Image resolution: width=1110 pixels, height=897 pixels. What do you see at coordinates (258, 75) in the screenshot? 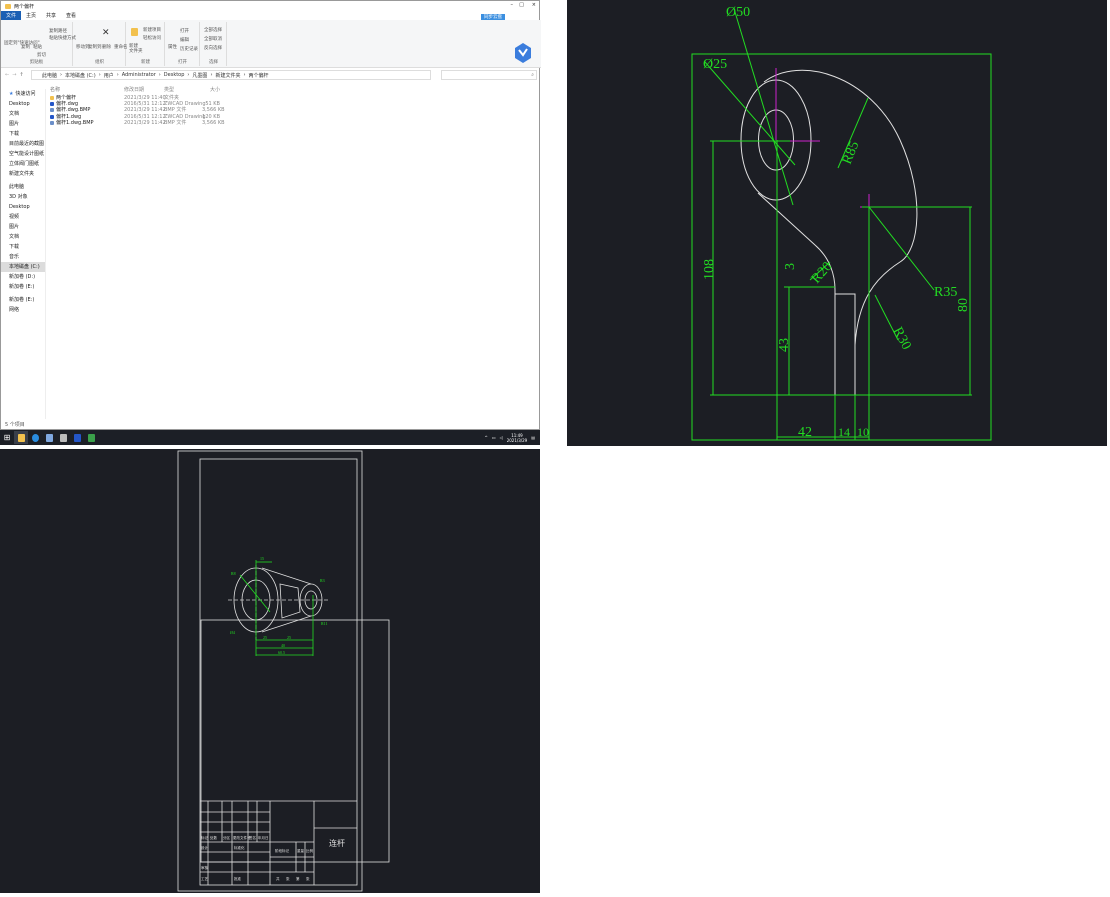
I see `breadcrumb-item: 两个偏杆` at bounding box center [258, 75].